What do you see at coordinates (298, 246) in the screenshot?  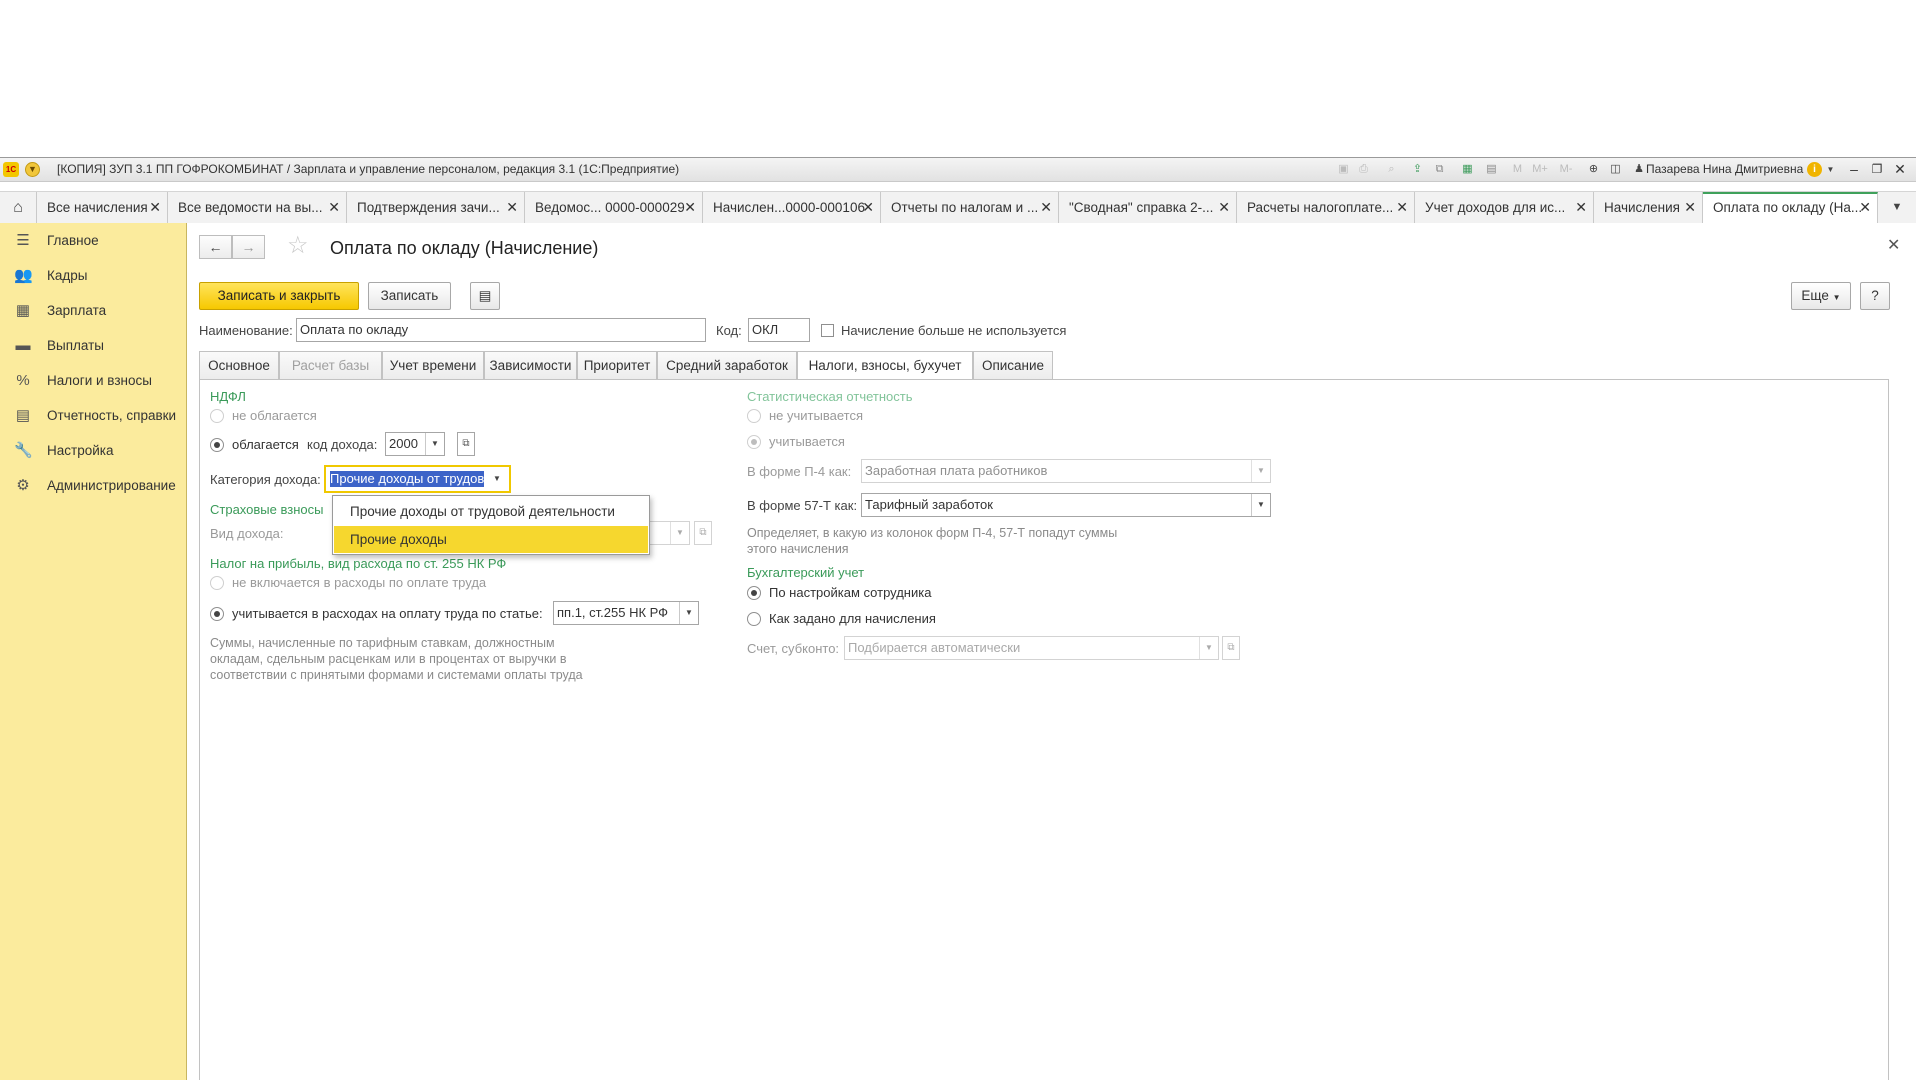 I see `favorite-star-icon: ☆` at bounding box center [298, 246].